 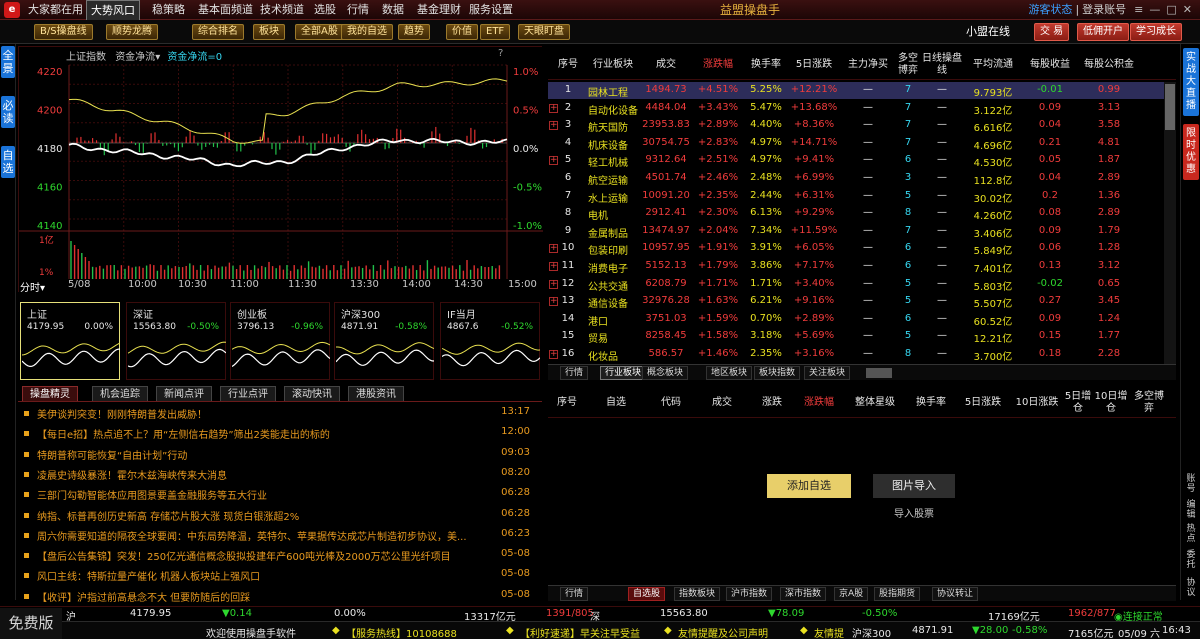 What do you see at coordinates (1191, 534) in the screenshot?
I see `right-icon: 热点` at bounding box center [1191, 534].